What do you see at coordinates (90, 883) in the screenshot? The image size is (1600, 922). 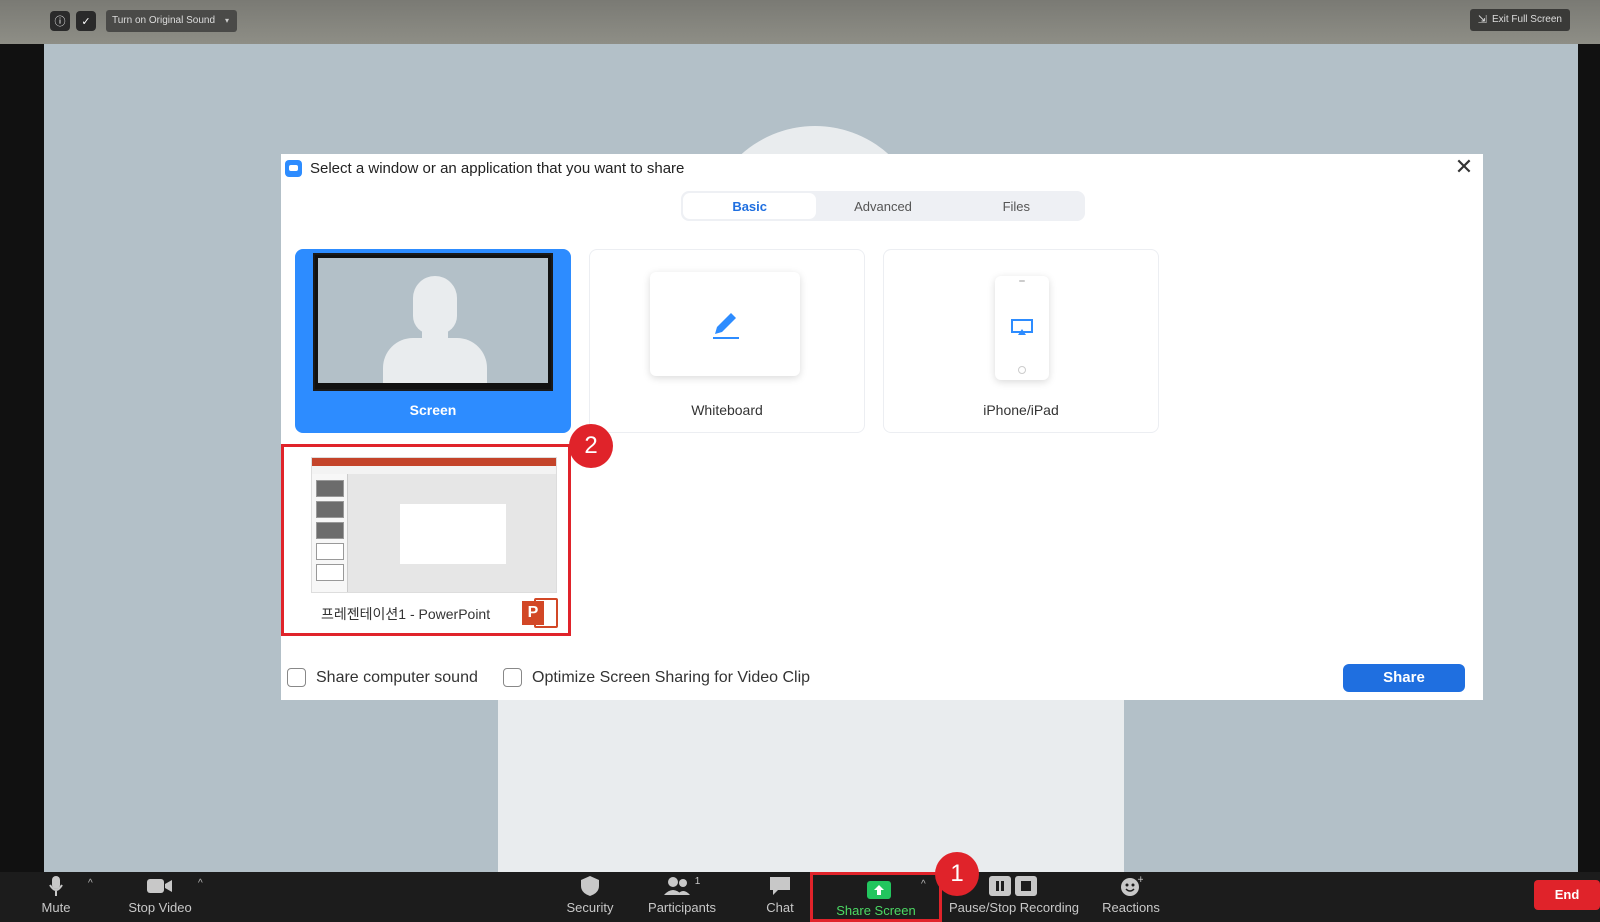 I see `audio-options-chevron-icon: ^` at bounding box center [90, 883].